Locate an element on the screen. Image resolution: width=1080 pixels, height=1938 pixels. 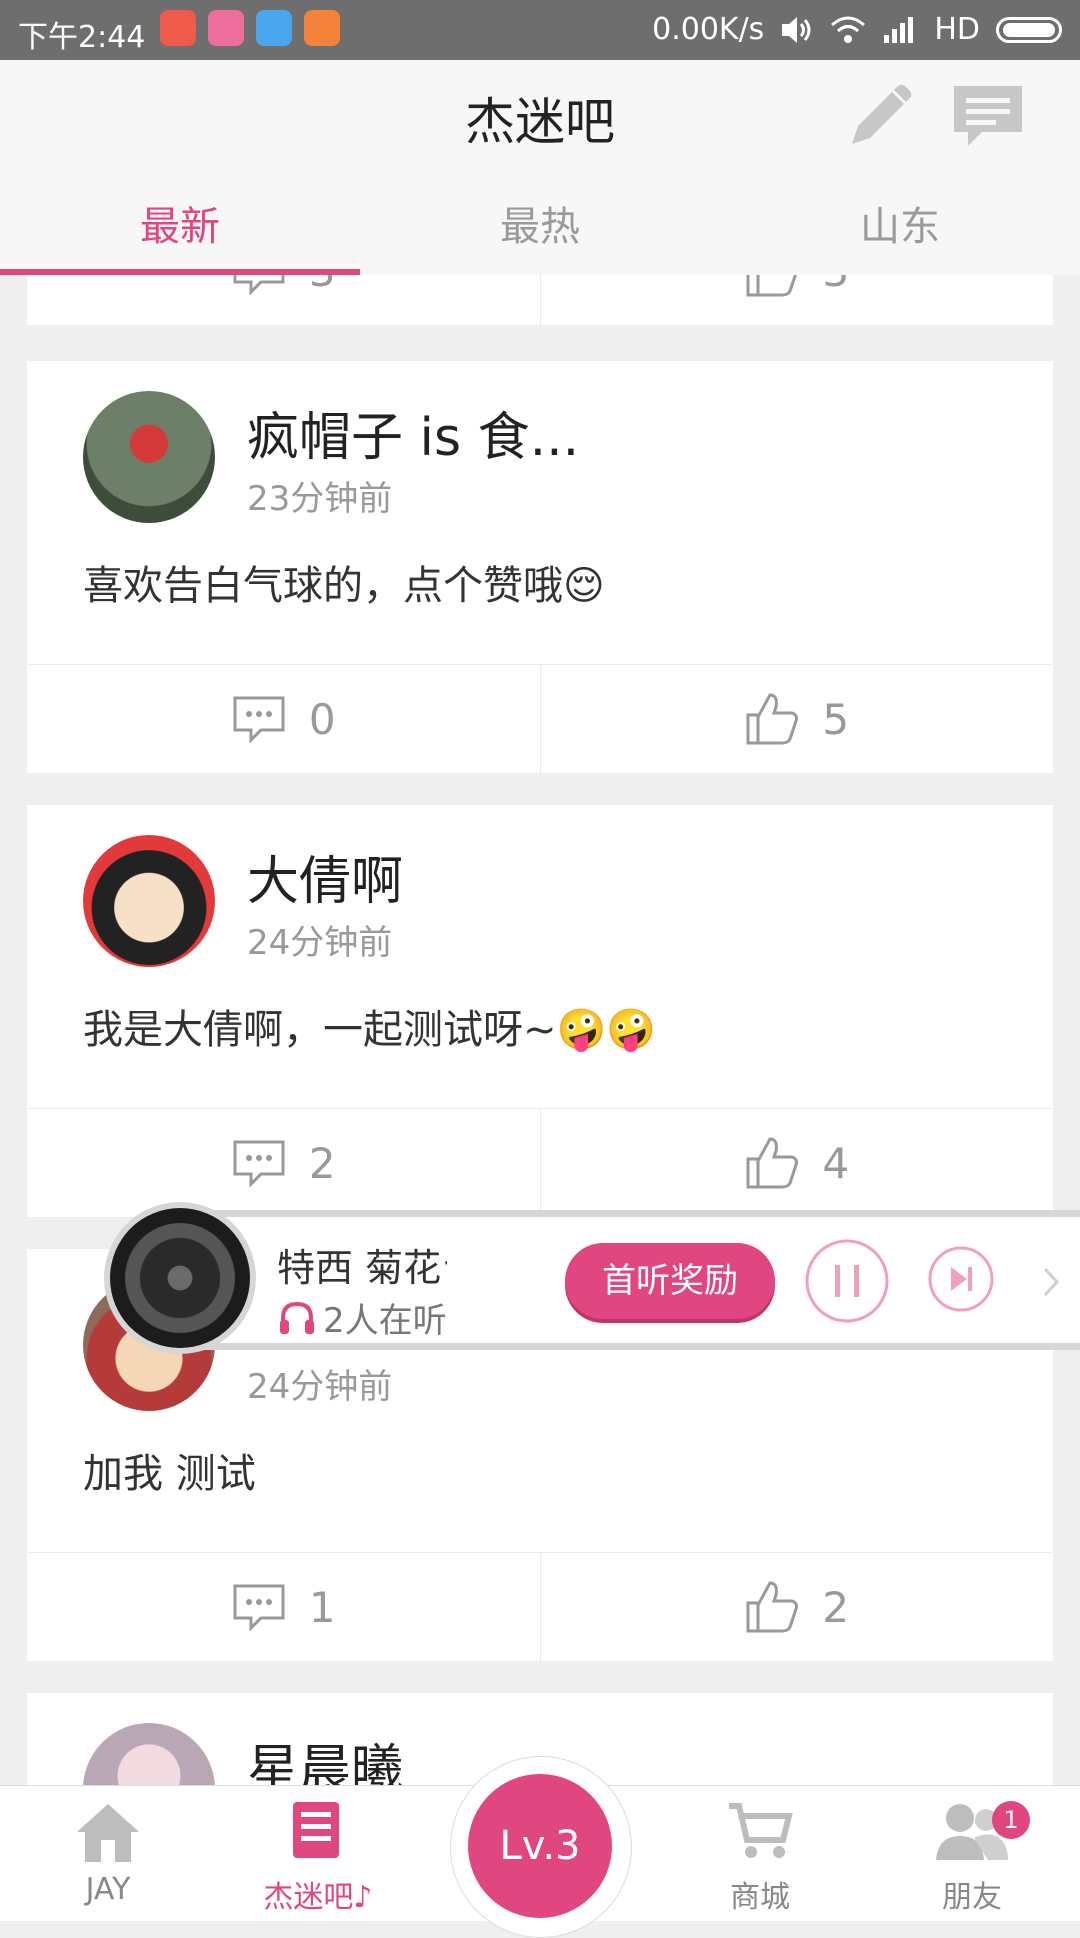
post-card-partial: 3 3 is located at coordinates (540, 300).